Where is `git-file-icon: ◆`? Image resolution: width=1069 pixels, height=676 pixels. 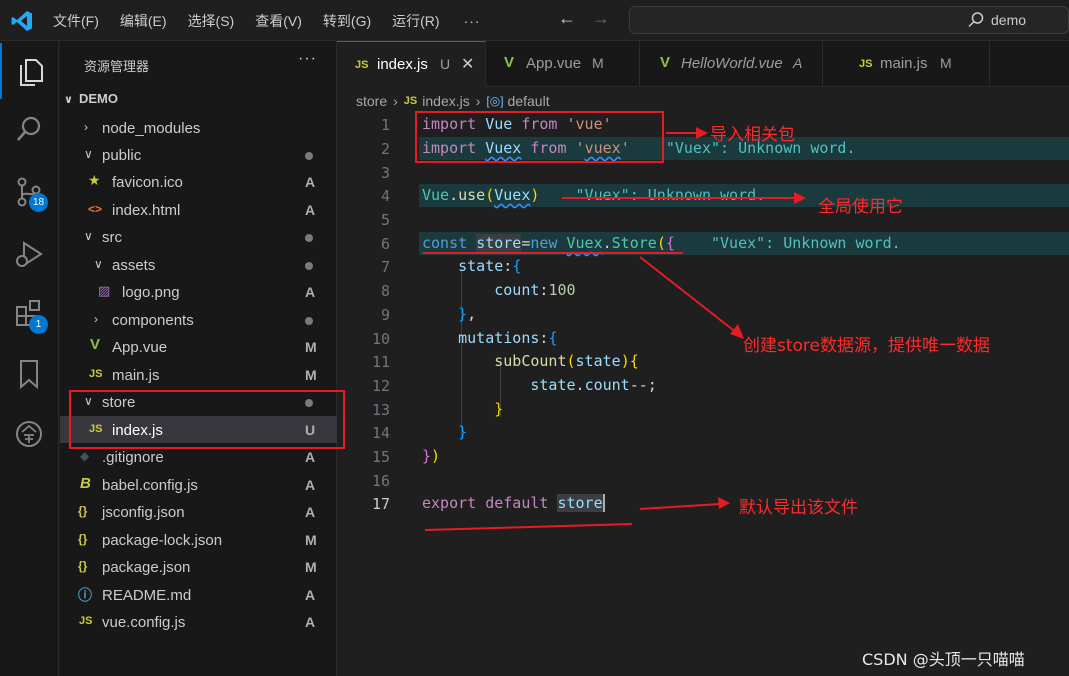 git-file-icon: ◆ is located at coordinates (85, 456).